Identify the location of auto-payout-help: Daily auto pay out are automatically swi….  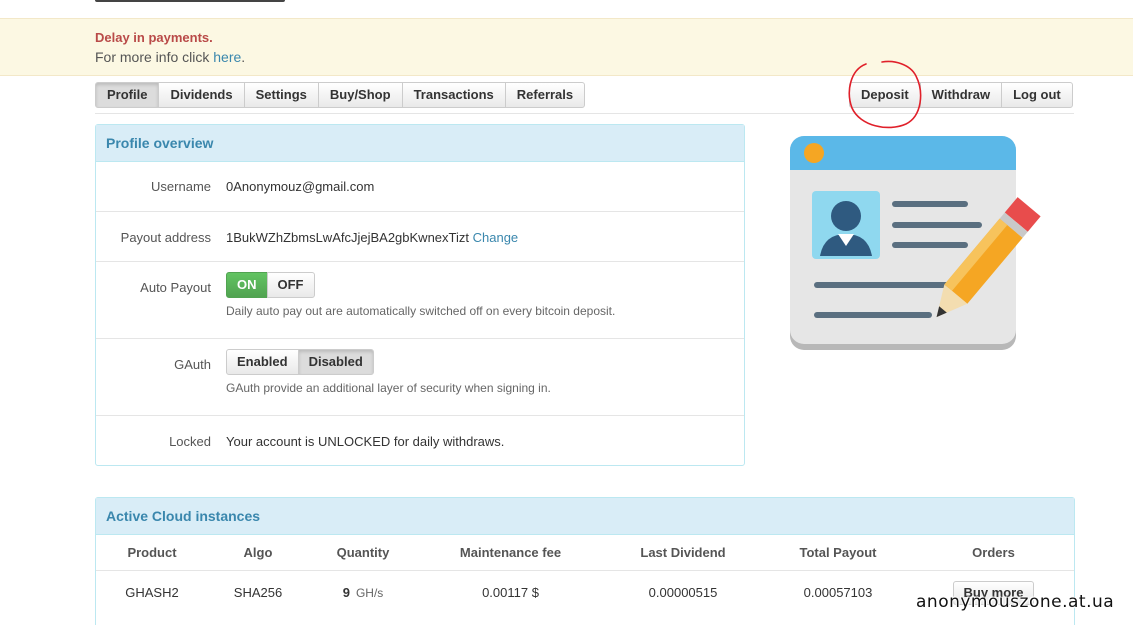
(421, 311).